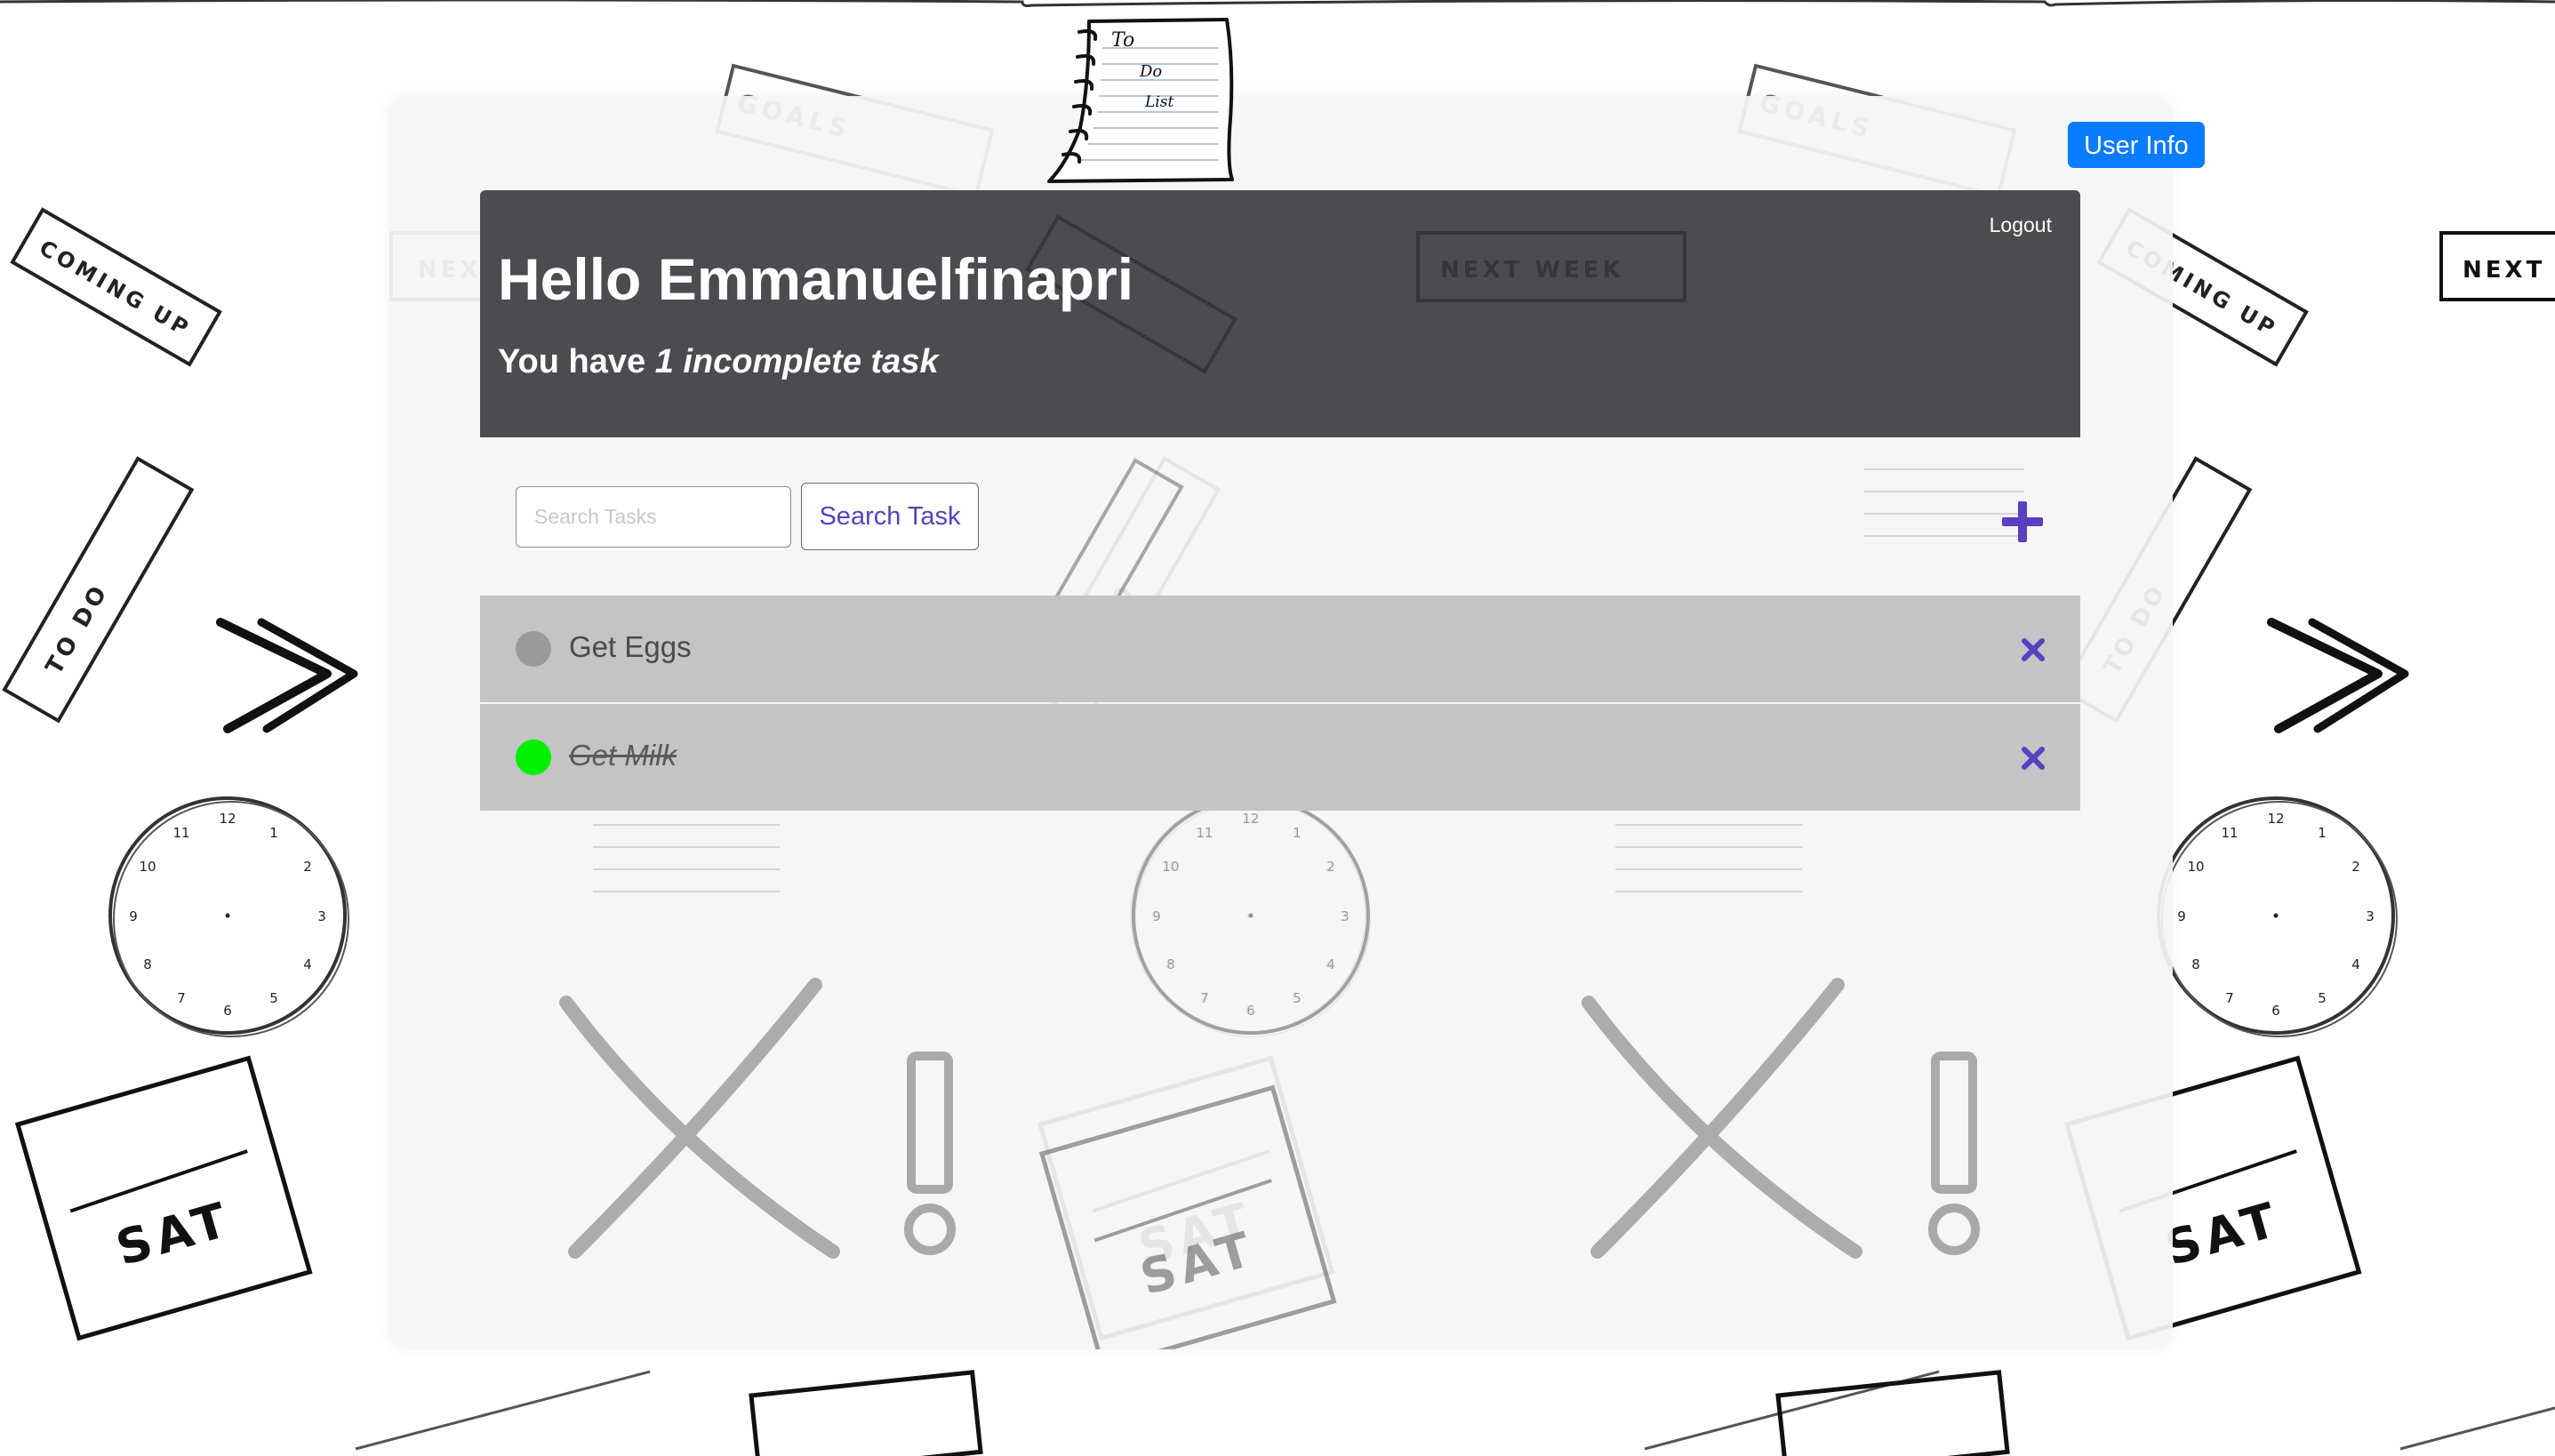 The image size is (2555, 1456). Describe the element at coordinates (630, 646) in the screenshot. I see `task-label: Get Eggs` at that location.